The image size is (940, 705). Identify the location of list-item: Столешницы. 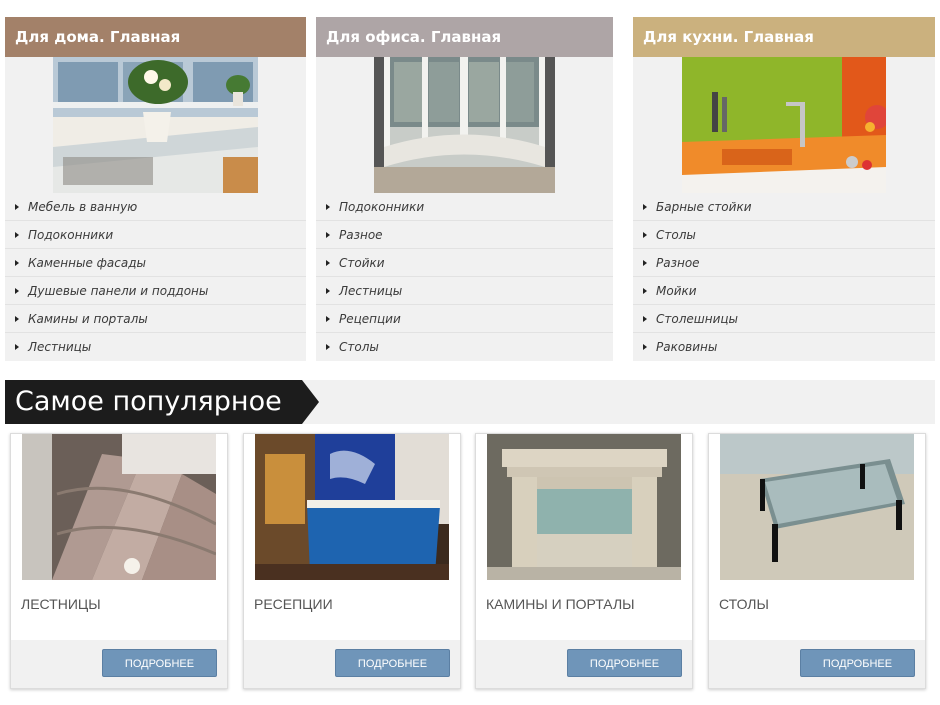
(784, 319).